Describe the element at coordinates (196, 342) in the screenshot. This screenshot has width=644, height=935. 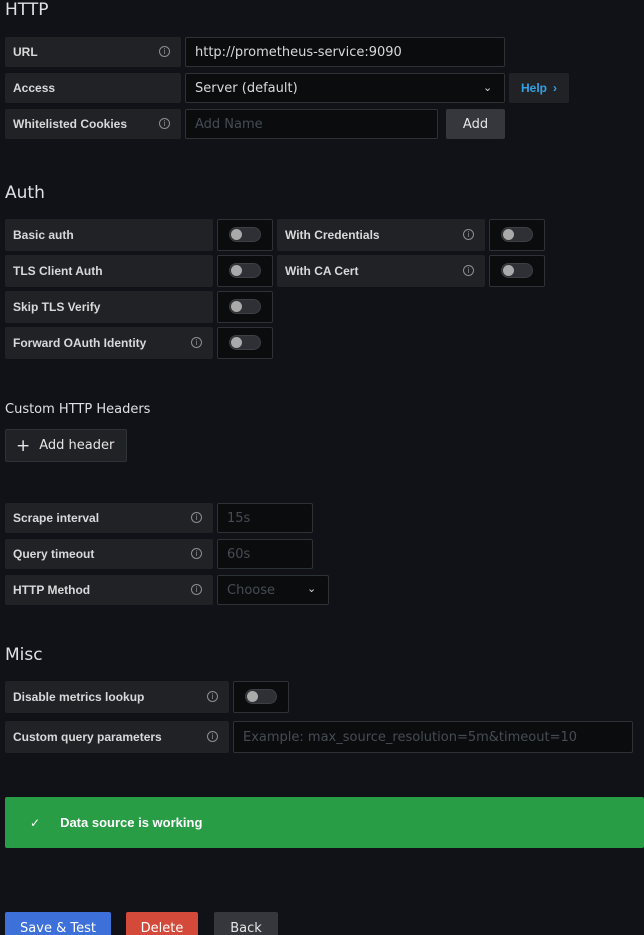
I see `forward-oauth-info-icon: i` at that location.